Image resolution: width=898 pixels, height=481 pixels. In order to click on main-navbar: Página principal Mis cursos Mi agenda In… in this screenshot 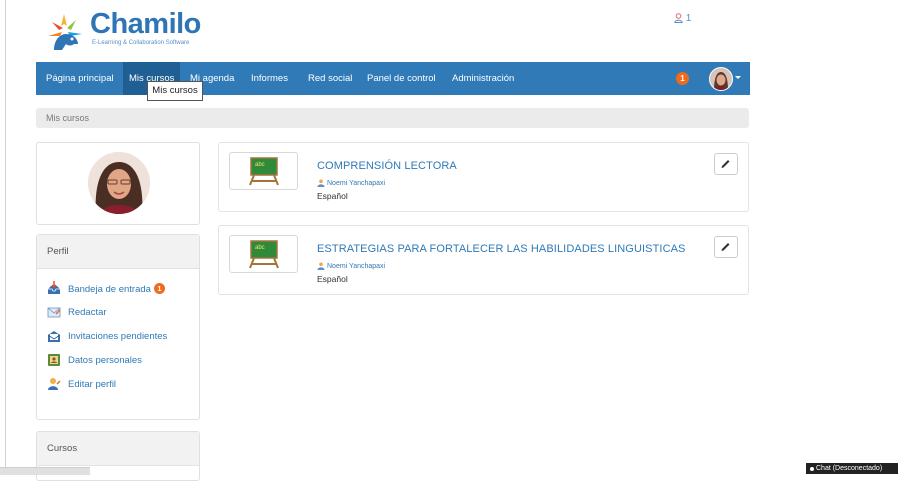, I will do `click(393, 78)`.